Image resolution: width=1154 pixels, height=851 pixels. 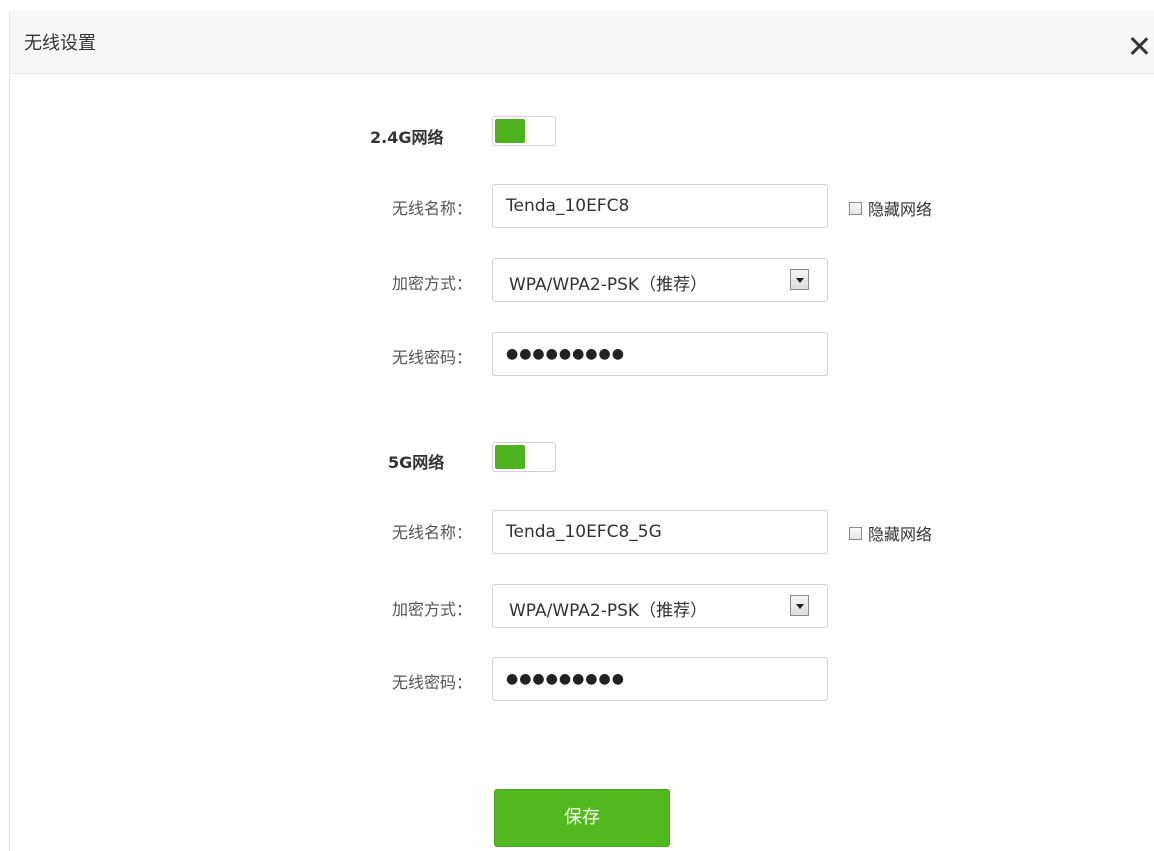 I want to click on ssid-24g-input: Tenda_10EFC8, so click(x=660, y=206).